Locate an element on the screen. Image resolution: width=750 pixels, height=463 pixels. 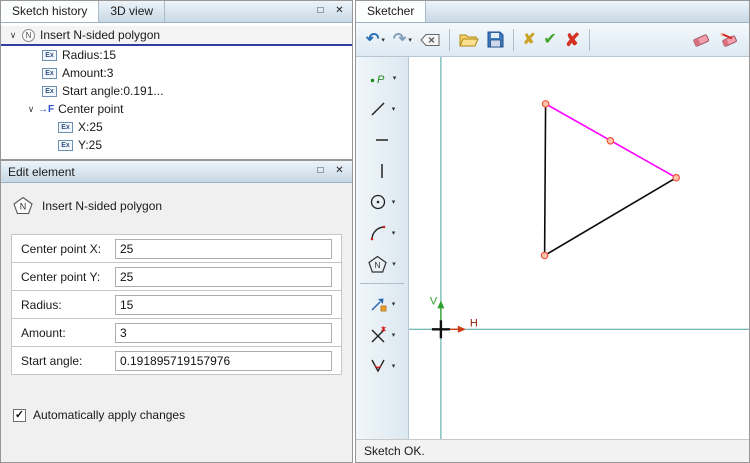
field-row-radius: Radius: is located at coordinates (176, 304).